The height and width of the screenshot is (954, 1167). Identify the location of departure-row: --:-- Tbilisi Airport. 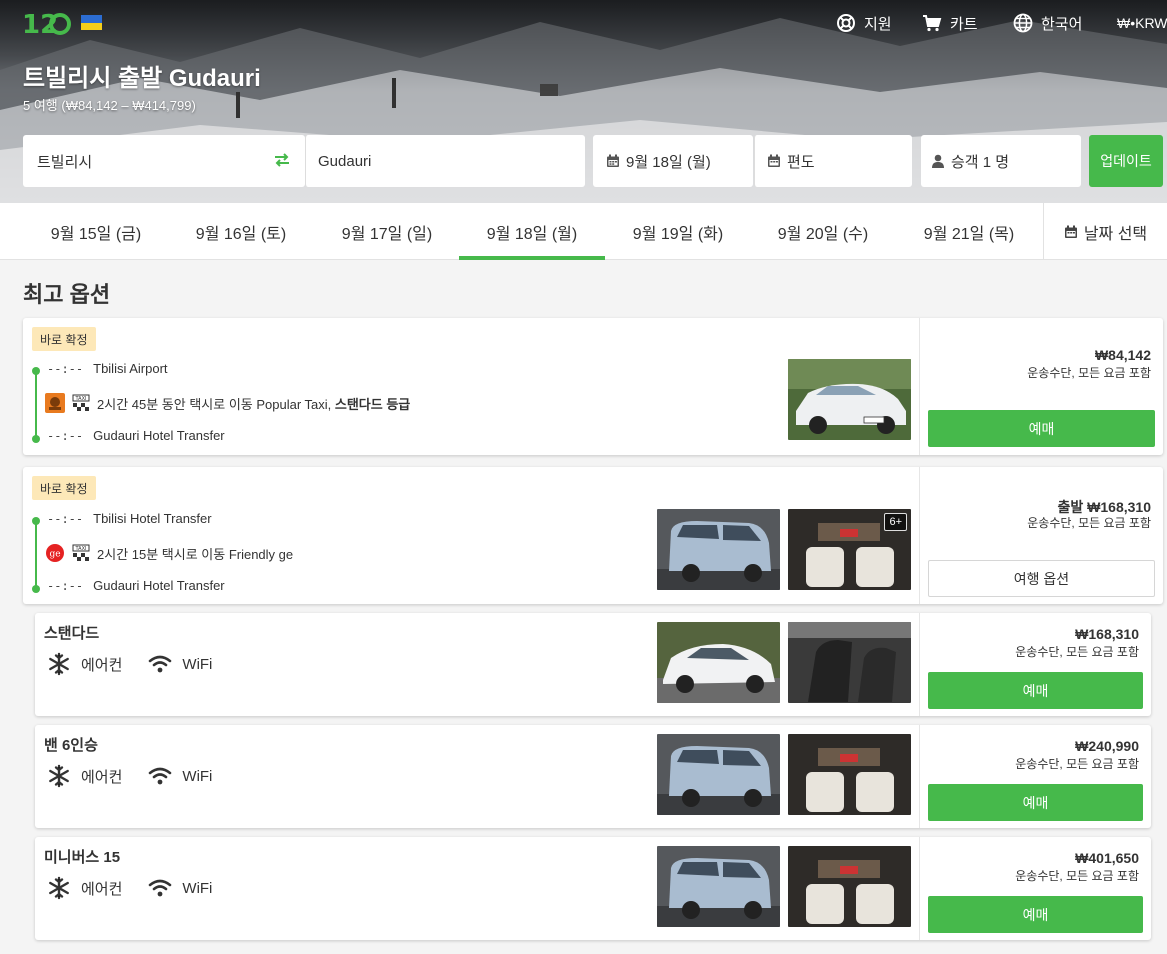
(107, 368).